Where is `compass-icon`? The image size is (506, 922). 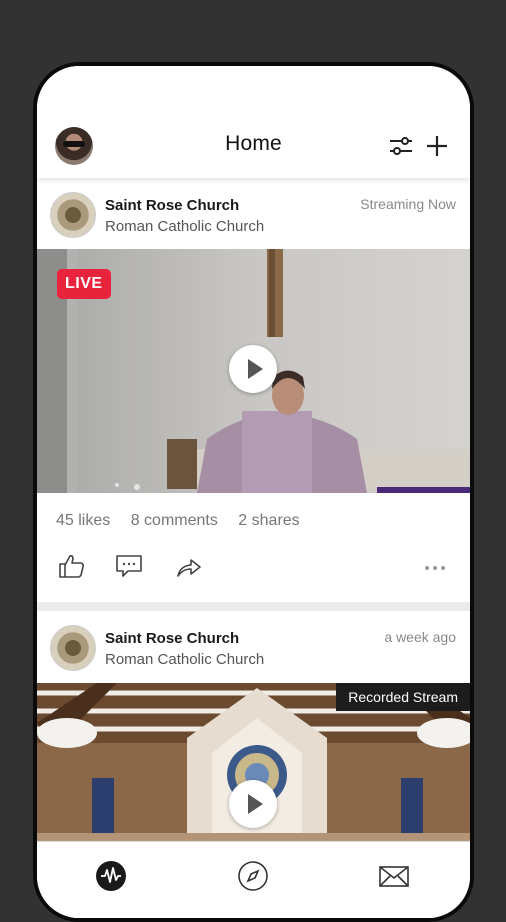
compass-icon is located at coordinates (253, 876).